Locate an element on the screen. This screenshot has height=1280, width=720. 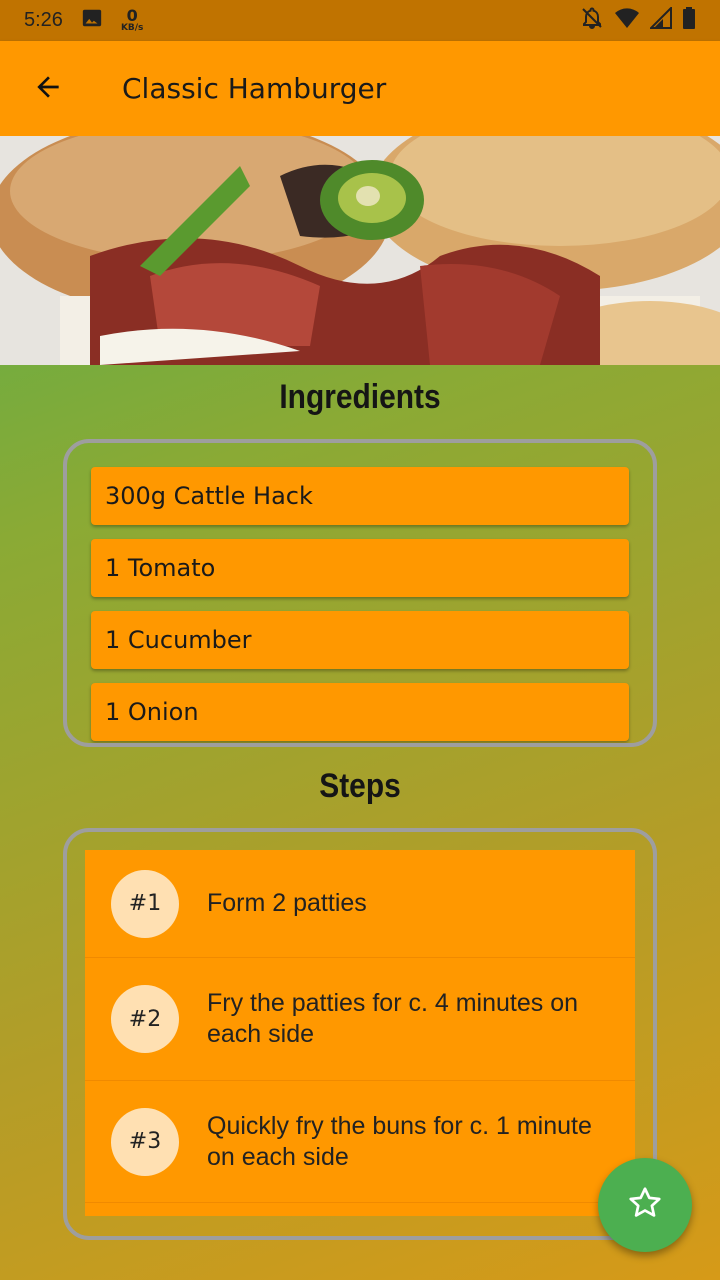
ingredient-item: 300g Cattle Hack is located at coordinates (360, 496).